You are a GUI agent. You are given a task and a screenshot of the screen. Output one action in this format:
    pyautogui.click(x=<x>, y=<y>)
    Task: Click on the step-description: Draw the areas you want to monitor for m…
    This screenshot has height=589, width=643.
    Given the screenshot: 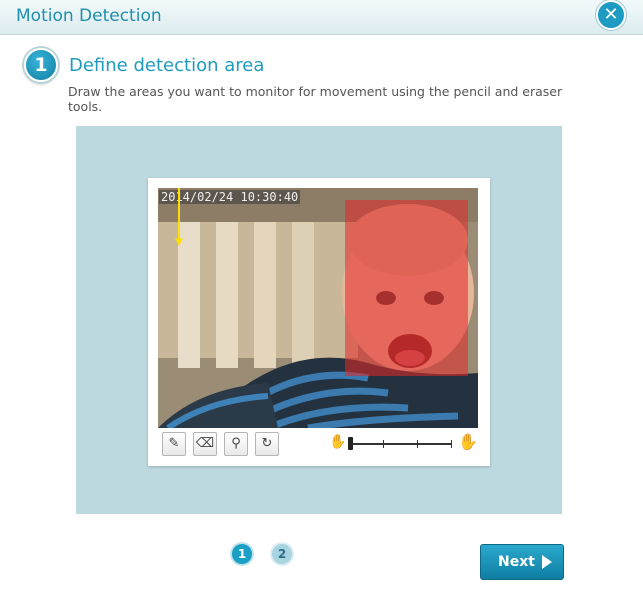 What is the action you would take?
    pyautogui.click(x=315, y=99)
    